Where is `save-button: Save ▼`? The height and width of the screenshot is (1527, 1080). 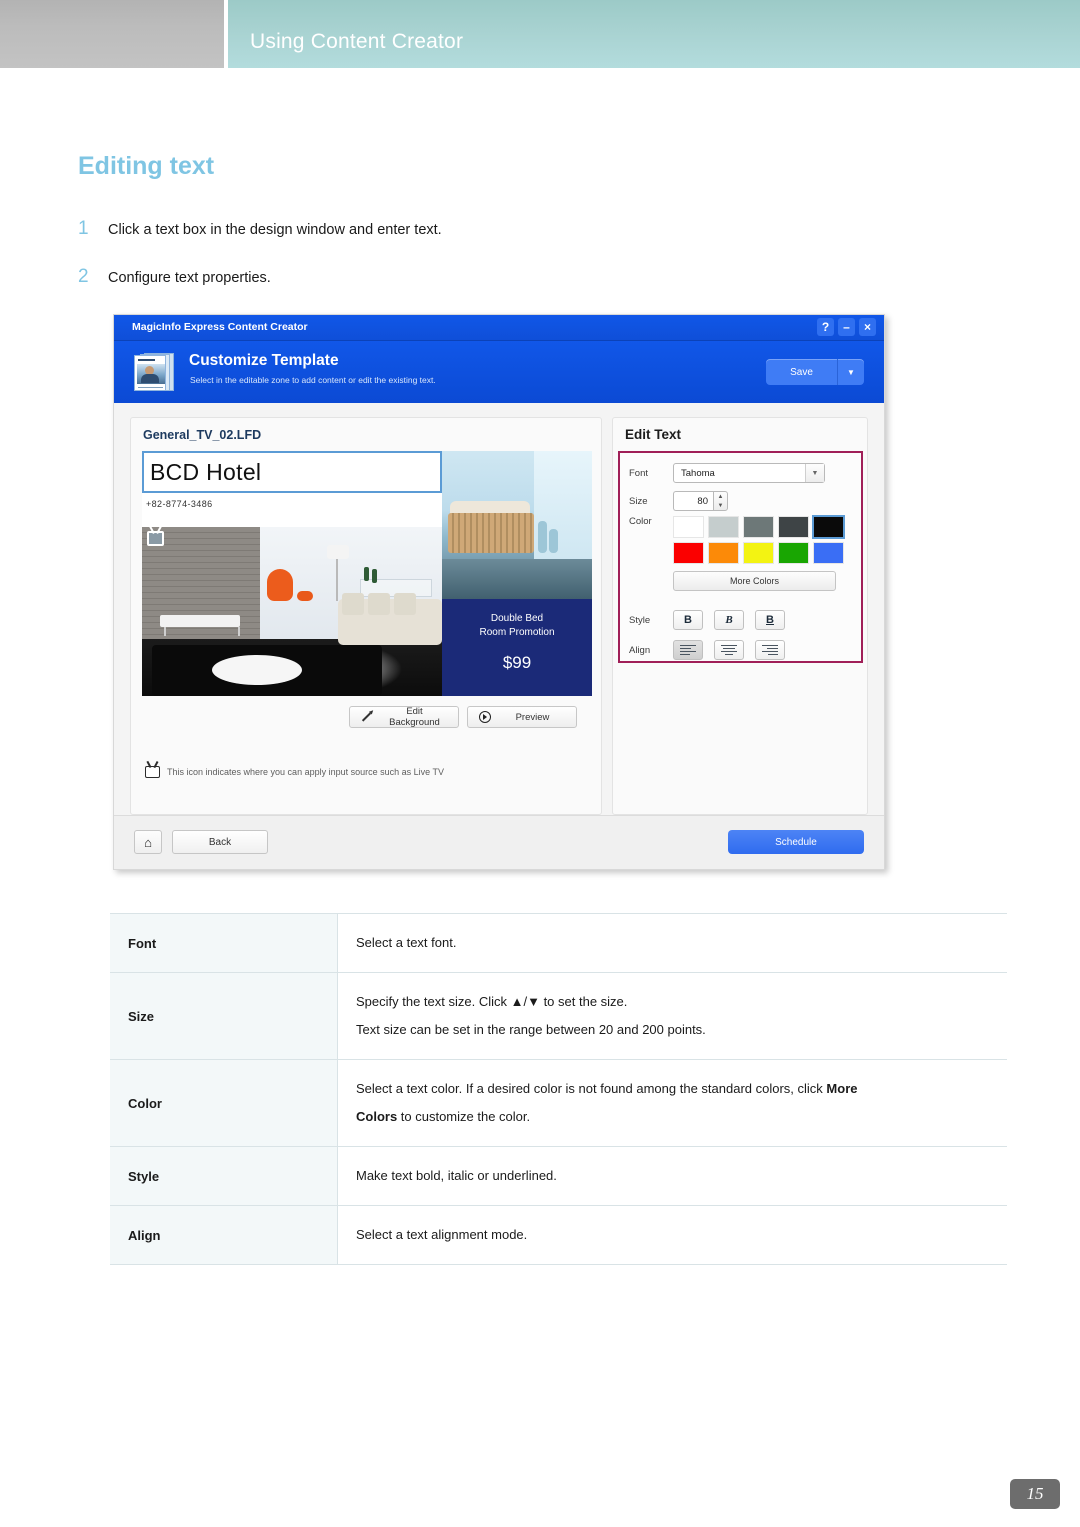
save-button: Save ▼ is located at coordinates (815, 372).